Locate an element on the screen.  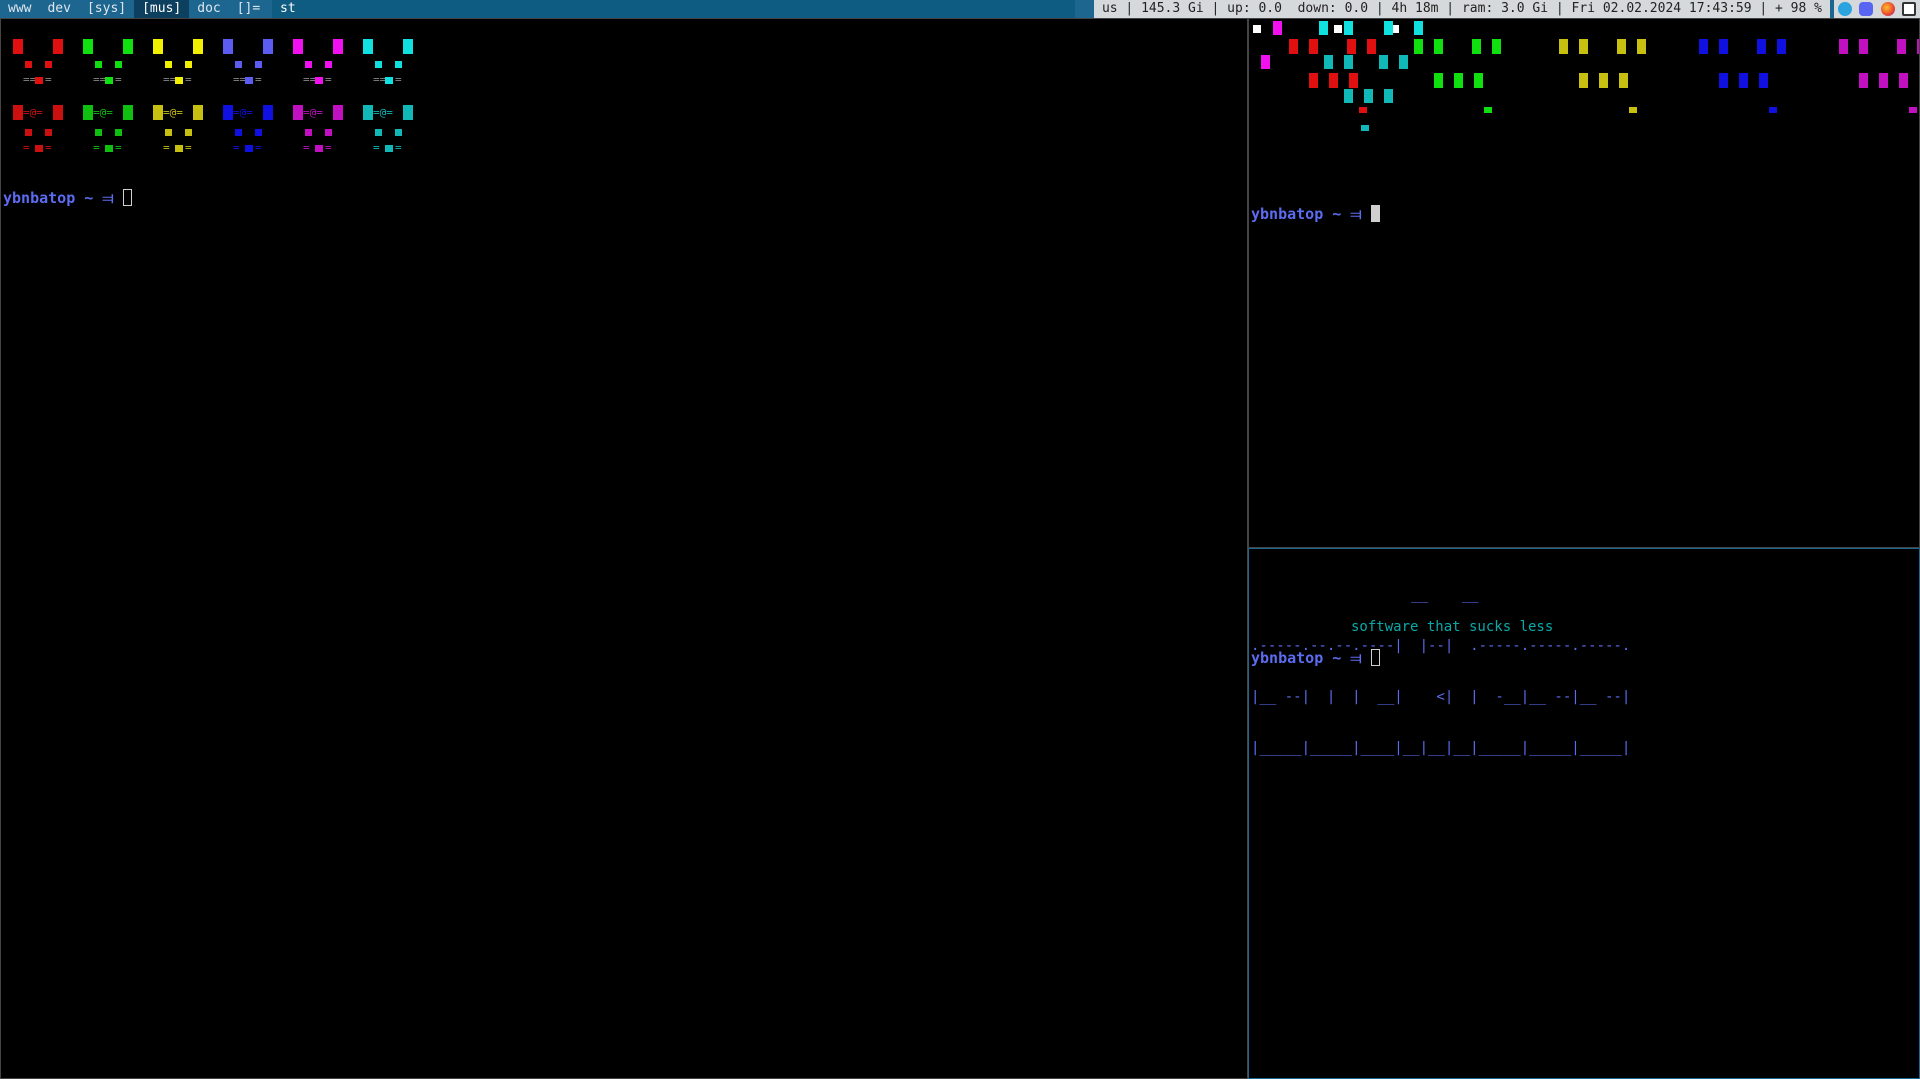
banner-line: |__ --| | | __| <| | -__|__ --|__ --| is located at coordinates (1441, 697).